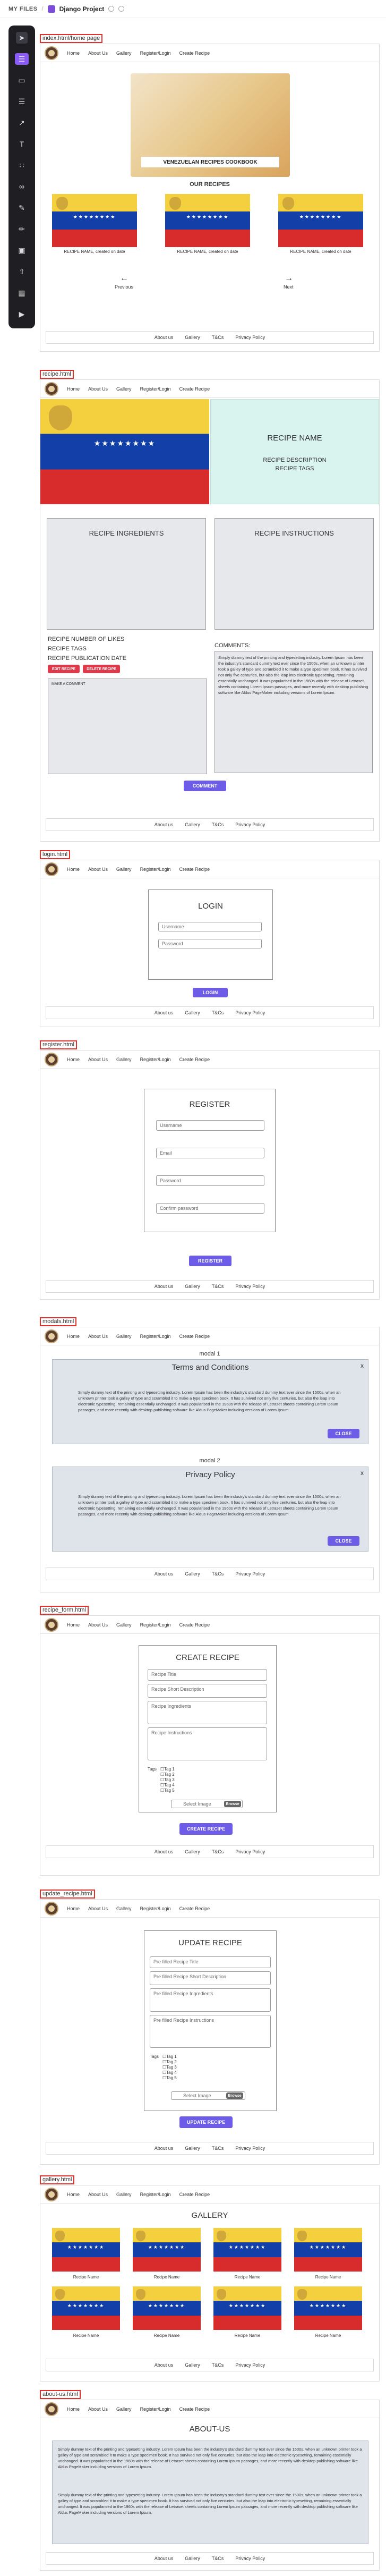  I want to click on pointer-icon: ➤, so click(22, 38).